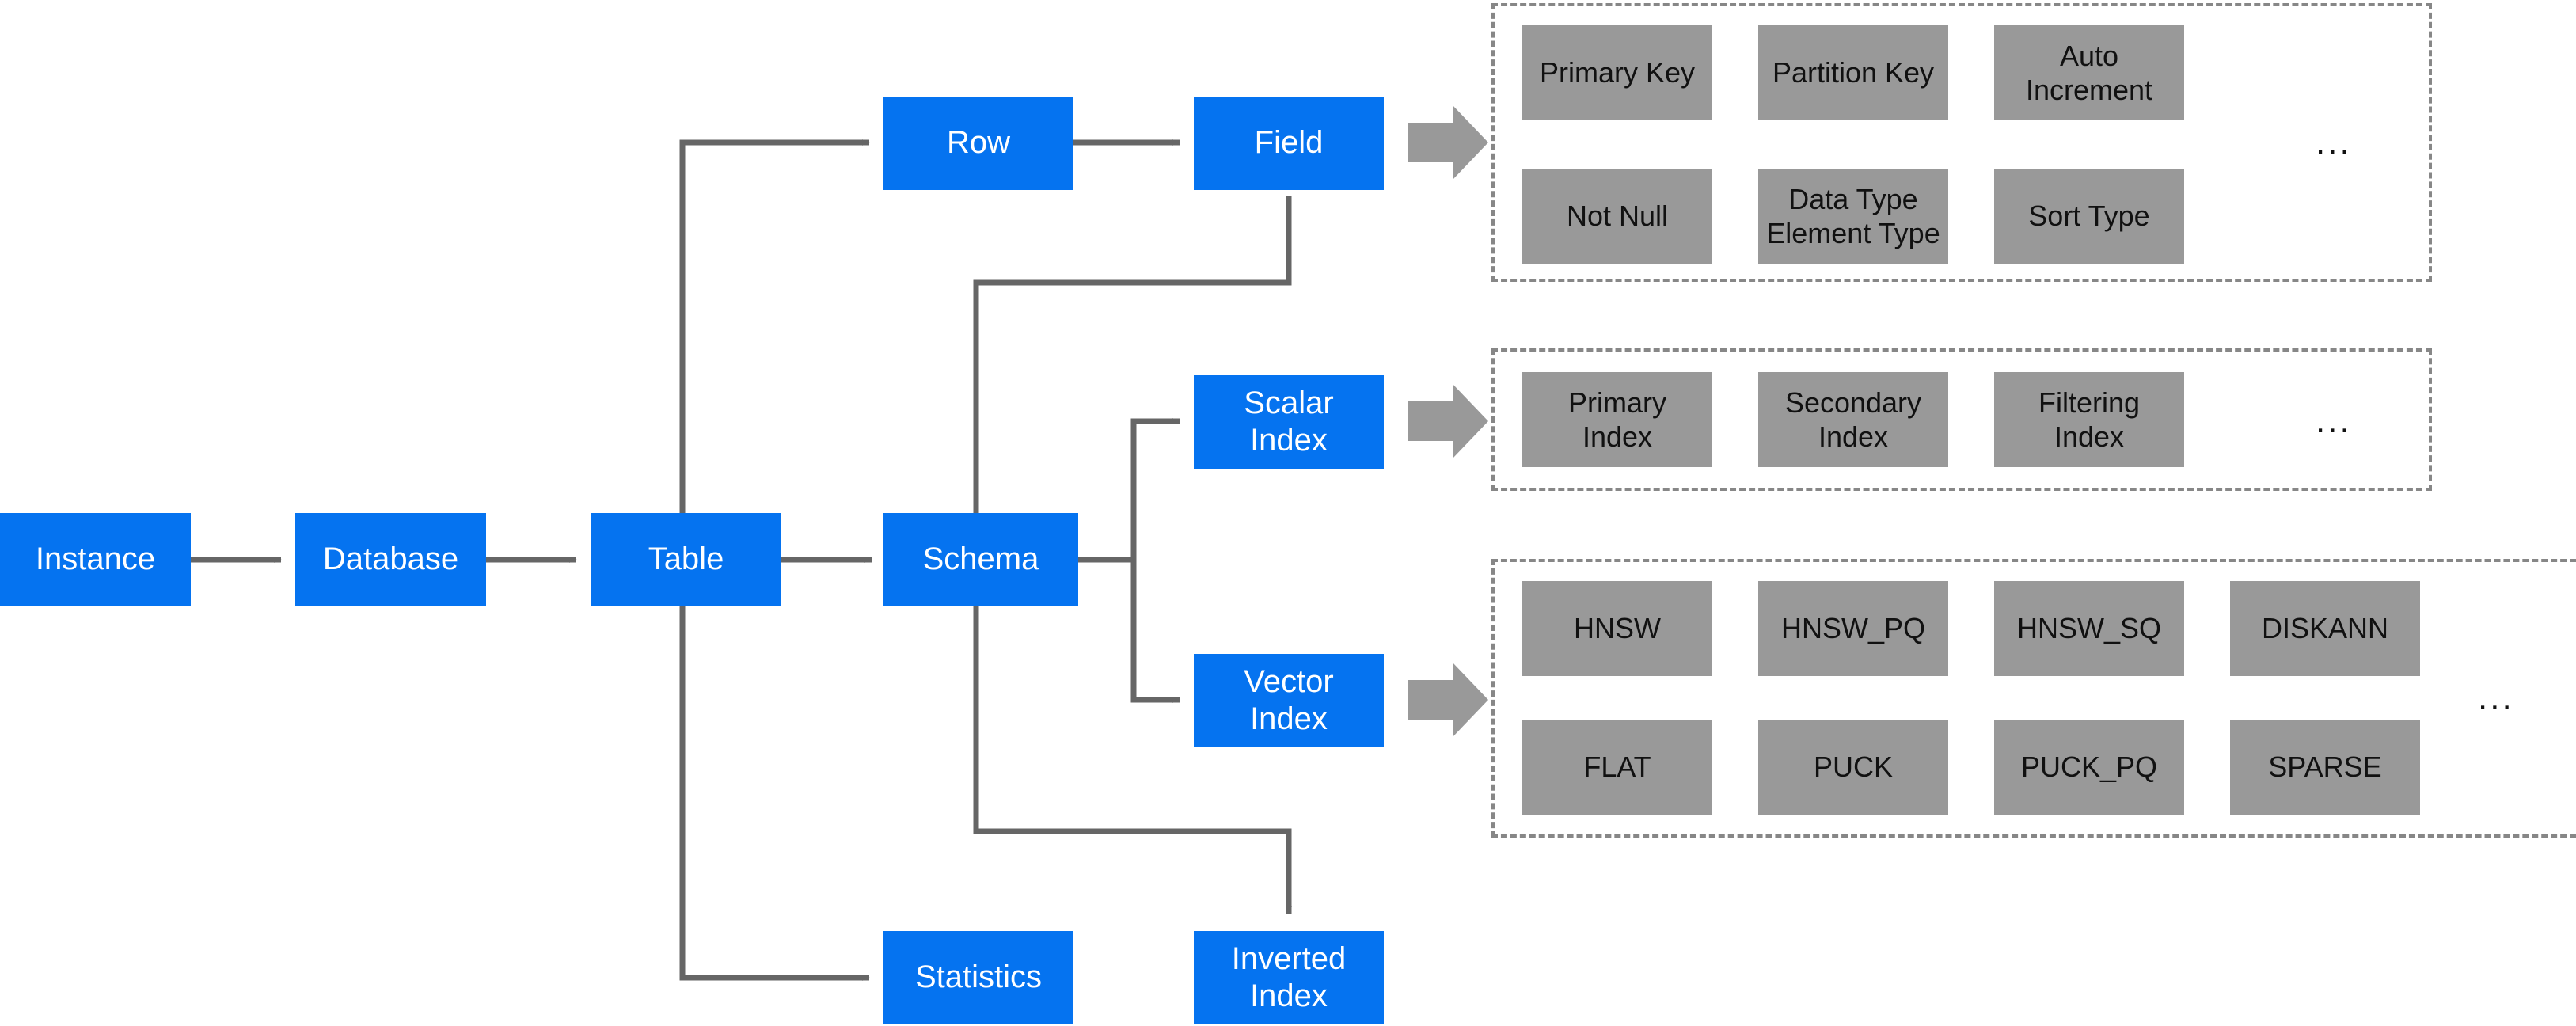 The height and width of the screenshot is (1026, 2576). I want to click on chip-flat-label: FLAT, so click(1617, 767).